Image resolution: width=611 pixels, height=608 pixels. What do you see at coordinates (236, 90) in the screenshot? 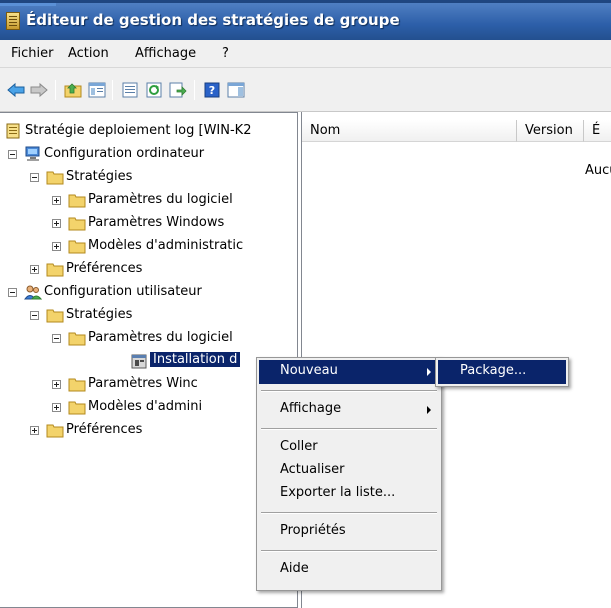
I see `show-hide-action-pane-icon` at bounding box center [236, 90].